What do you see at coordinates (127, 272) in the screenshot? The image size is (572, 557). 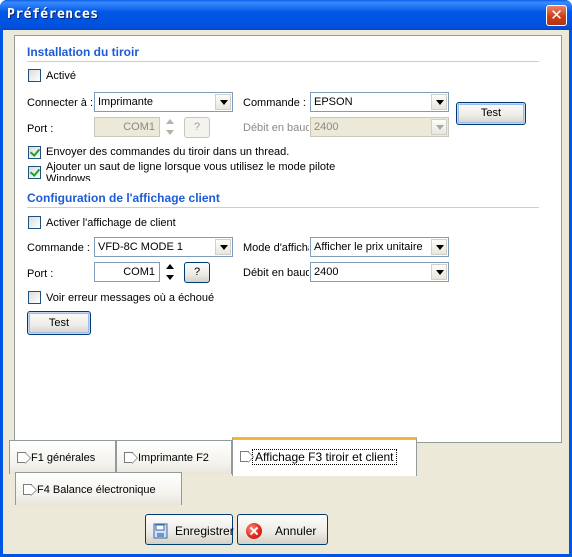 I see `display-port-field: COM1` at bounding box center [127, 272].